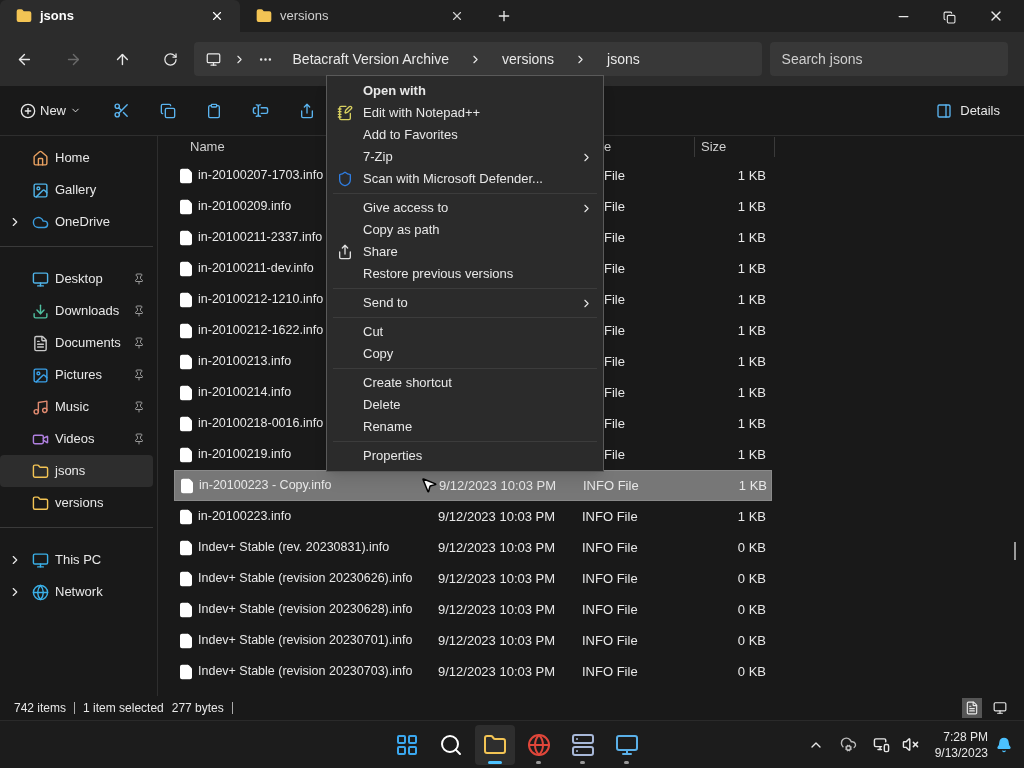 The image size is (1024, 768). Describe the element at coordinates (245, 455) in the screenshot. I see `file-name: in-20100219.info` at that location.